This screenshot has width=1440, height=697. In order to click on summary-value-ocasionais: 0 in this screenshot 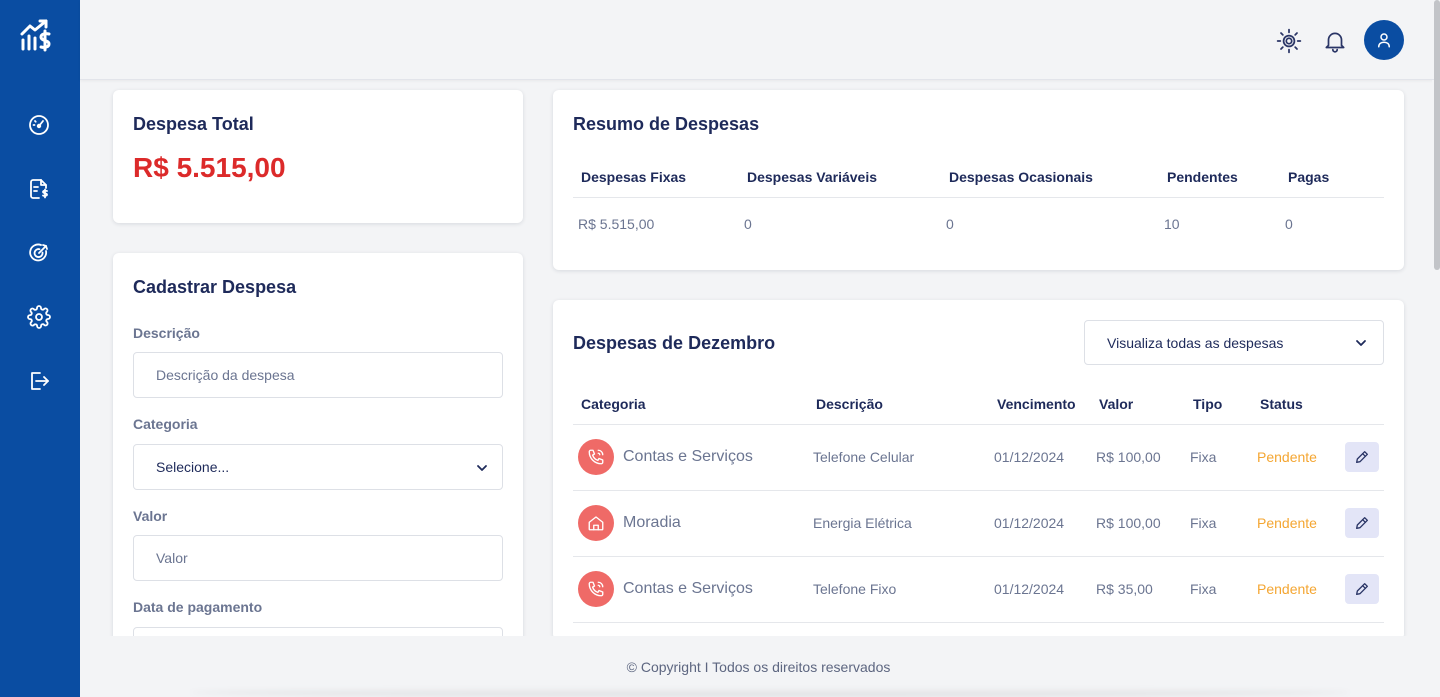, I will do `click(950, 224)`.